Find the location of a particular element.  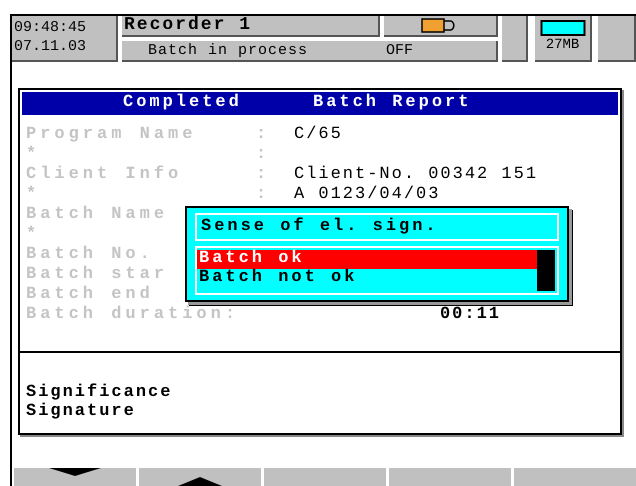

field-label: Client Info is located at coordinates (104, 175).